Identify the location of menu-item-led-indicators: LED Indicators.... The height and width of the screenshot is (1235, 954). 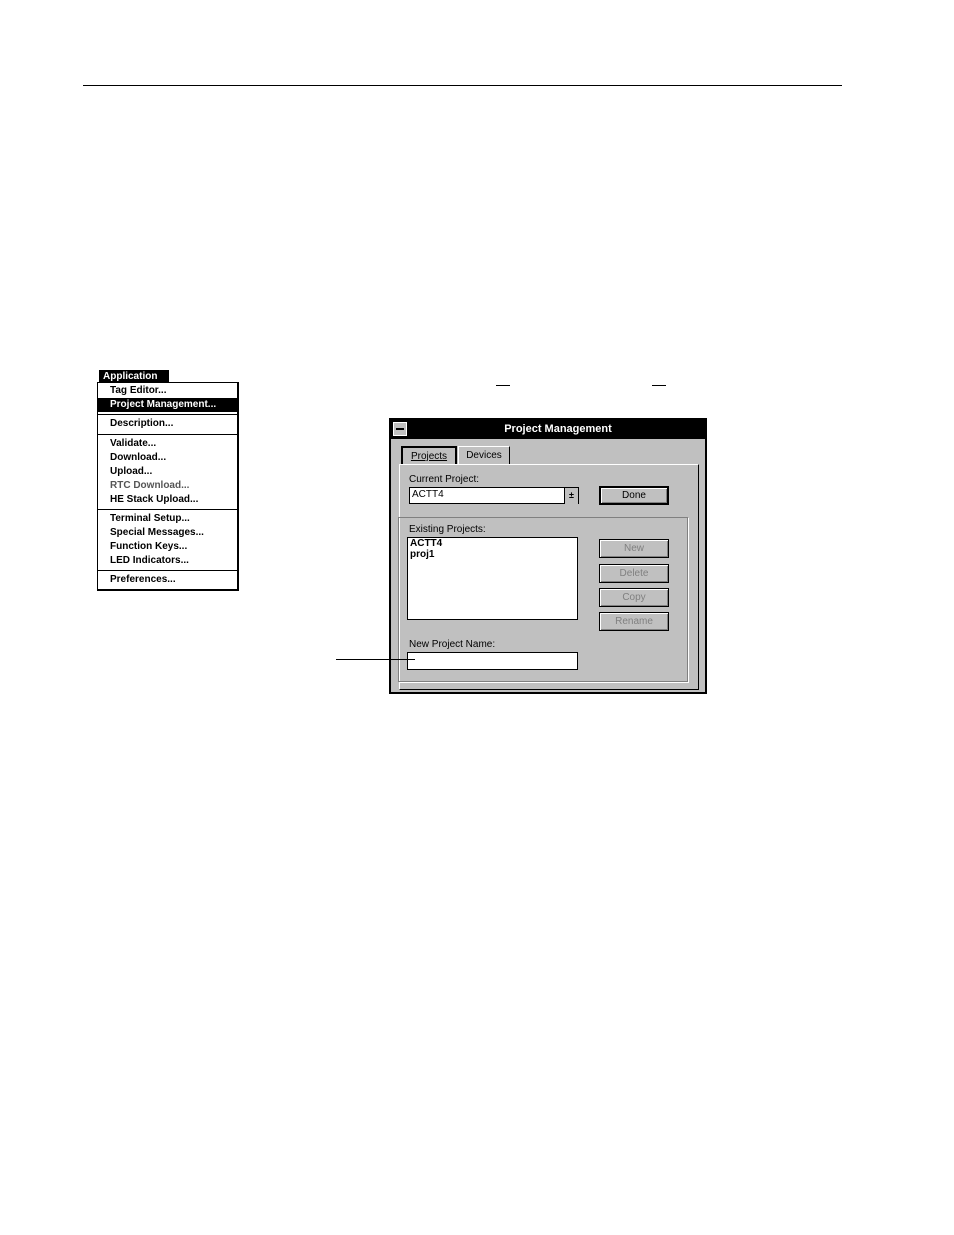
(167, 561).